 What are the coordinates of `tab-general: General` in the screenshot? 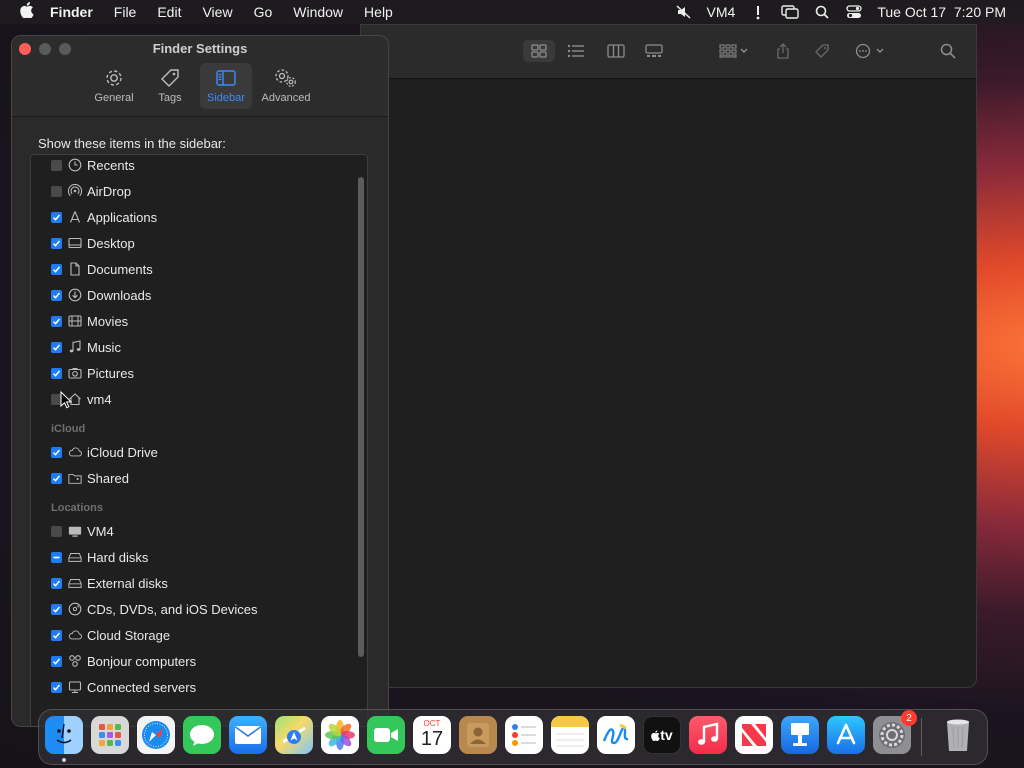 It's located at (114, 86).